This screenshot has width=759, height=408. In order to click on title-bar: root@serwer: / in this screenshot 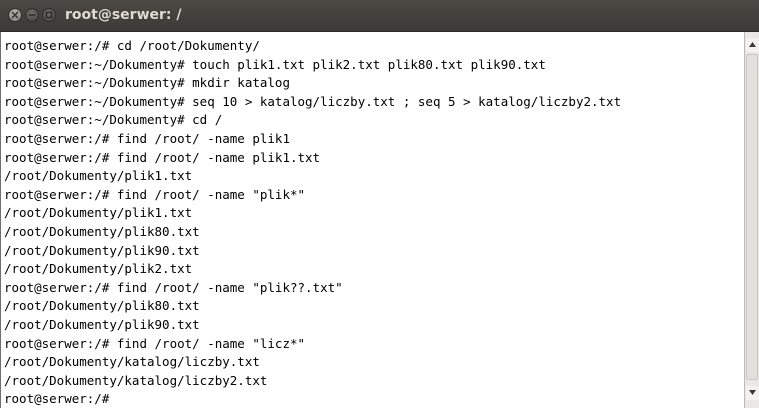, I will do `click(379, 16)`.